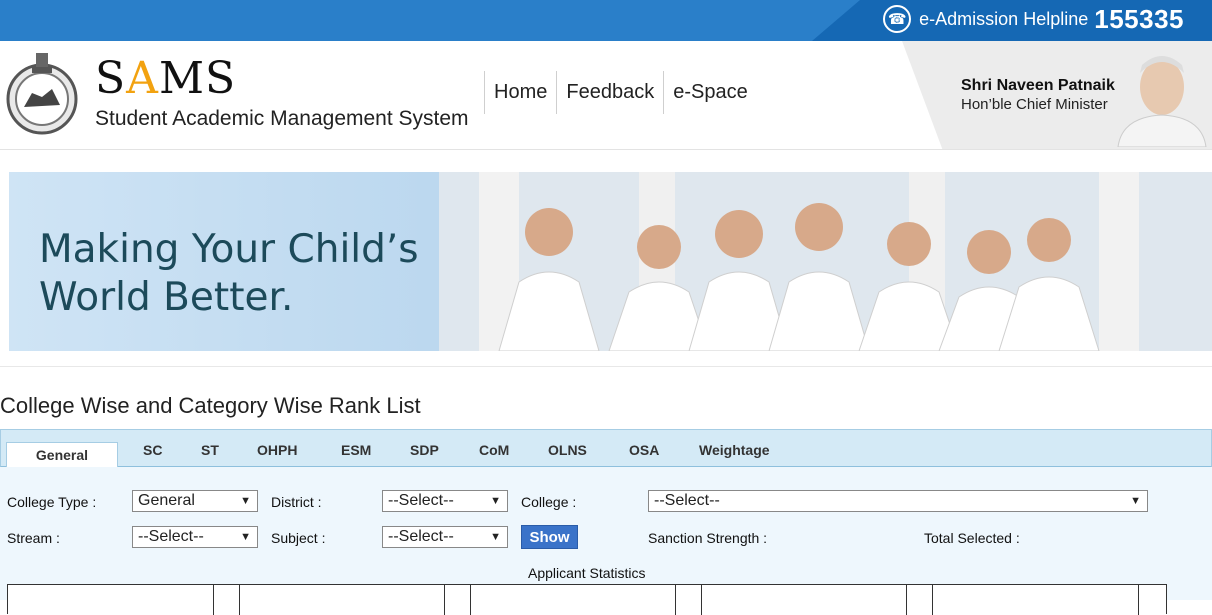  What do you see at coordinates (644, 450) in the screenshot?
I see `tab-osa: OSA` at bounding box center [644, 450].